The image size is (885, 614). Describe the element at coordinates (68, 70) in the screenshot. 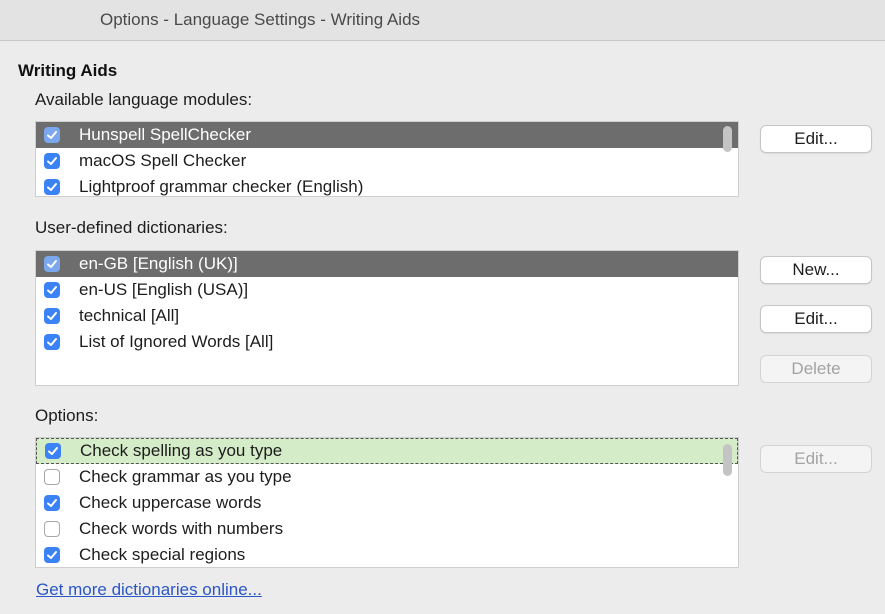

I see `section-title: Writing Aids` at that location.